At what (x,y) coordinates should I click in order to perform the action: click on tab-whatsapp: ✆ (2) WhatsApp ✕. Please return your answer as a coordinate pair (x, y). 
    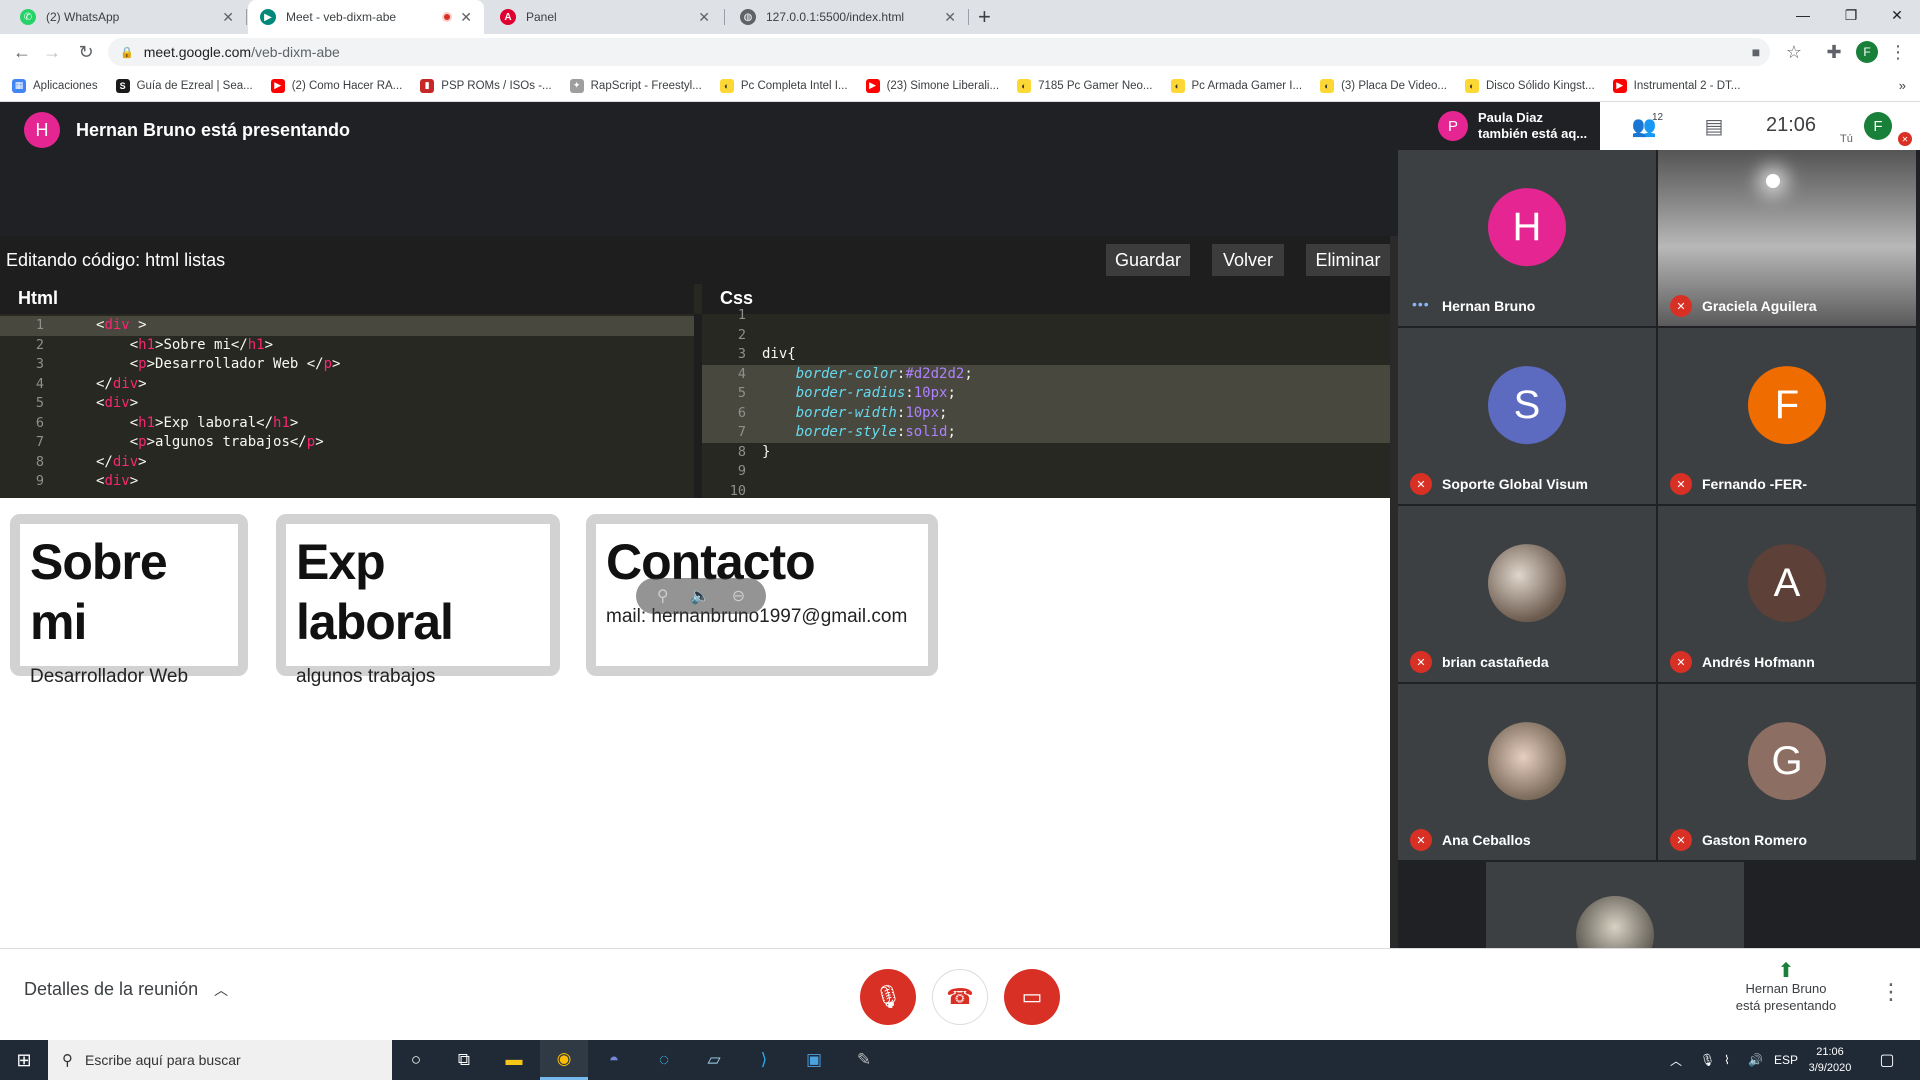
    Looking at the image, I should click on (127, 17).